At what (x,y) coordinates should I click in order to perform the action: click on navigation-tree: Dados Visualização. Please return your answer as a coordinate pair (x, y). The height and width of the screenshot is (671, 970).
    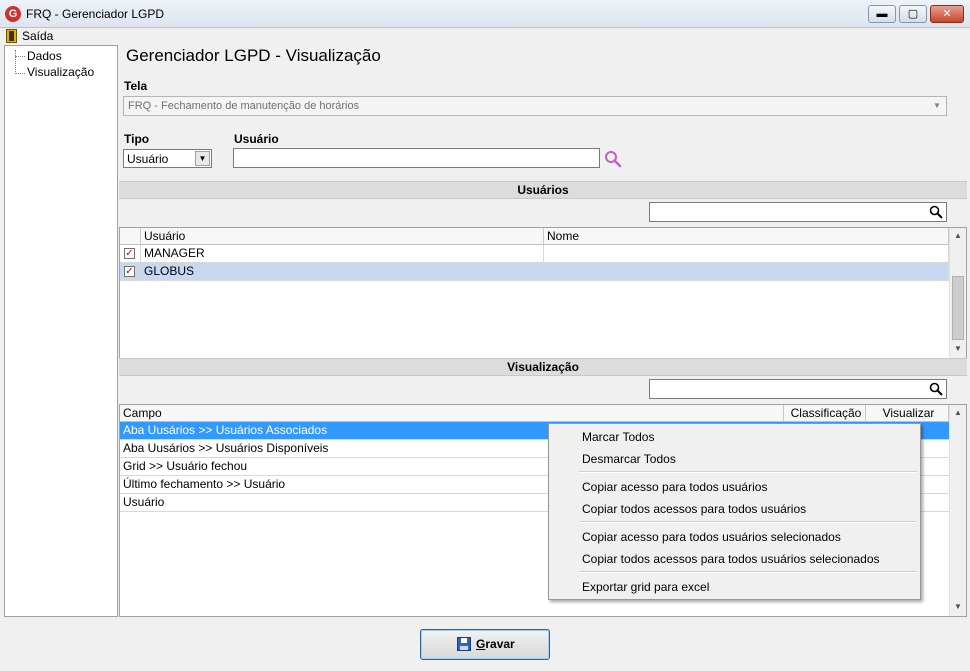
    Looking at the image, I should click on (61, 331).